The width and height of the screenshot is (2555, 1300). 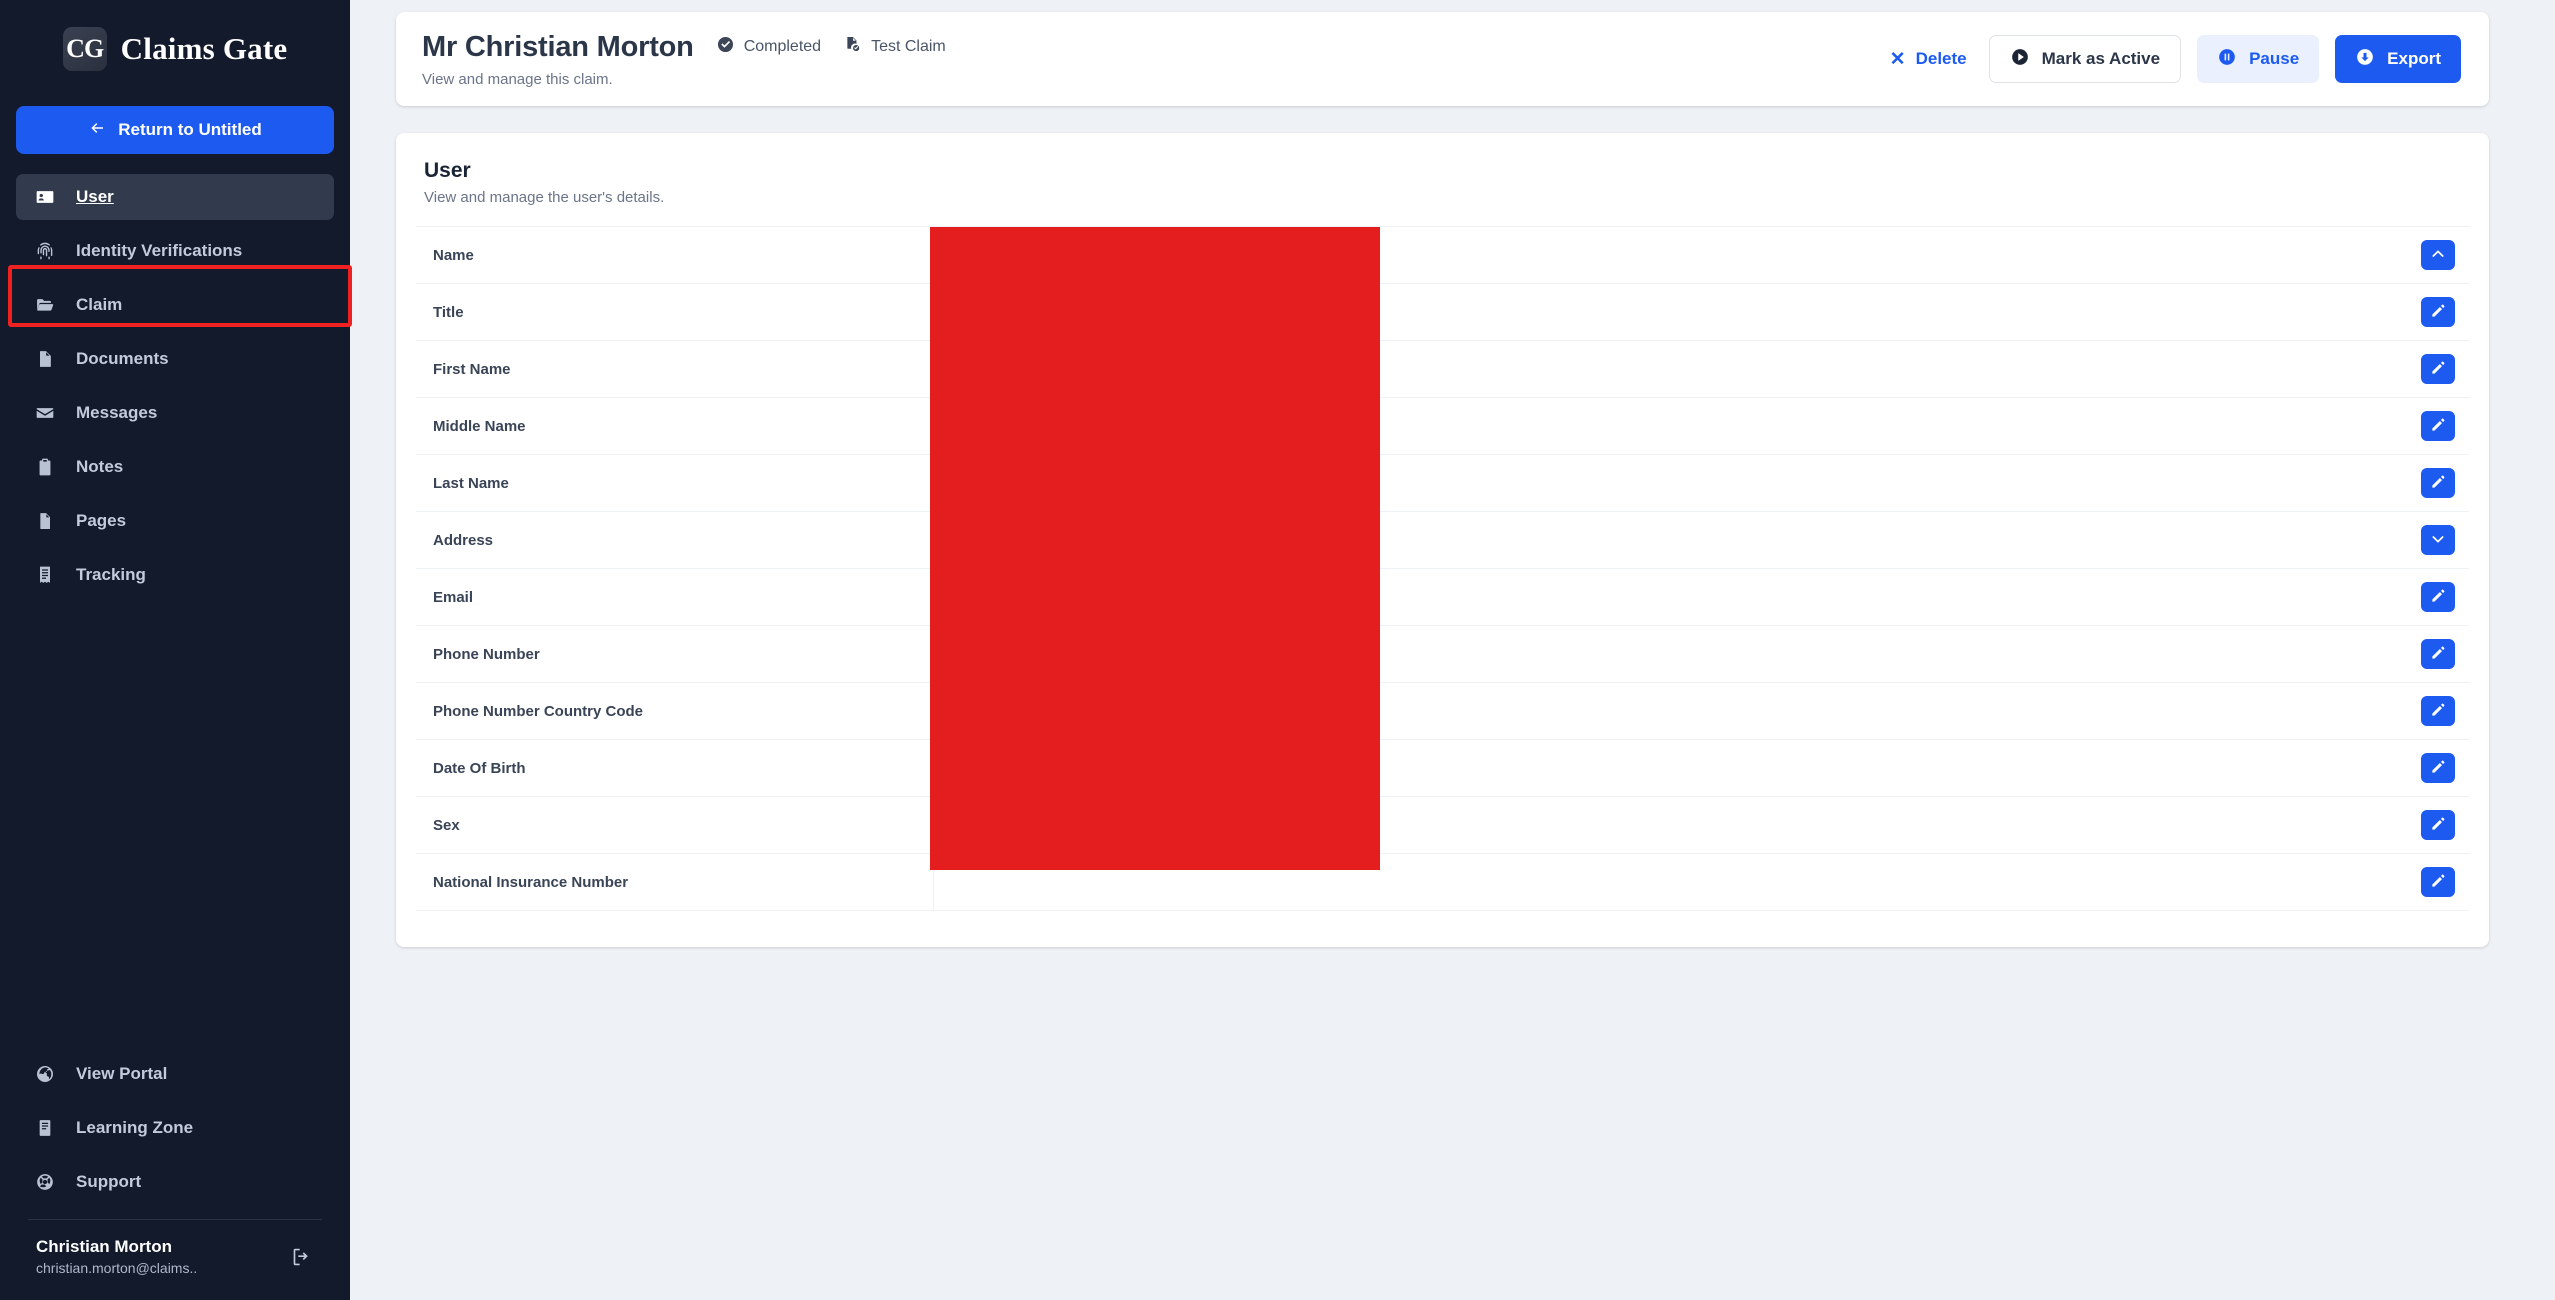 What do you see at coordinates (175, 130) in the screenshot?
I see `return-to-untitled-button: Return to Untitled` at bounding box center [175, 130].